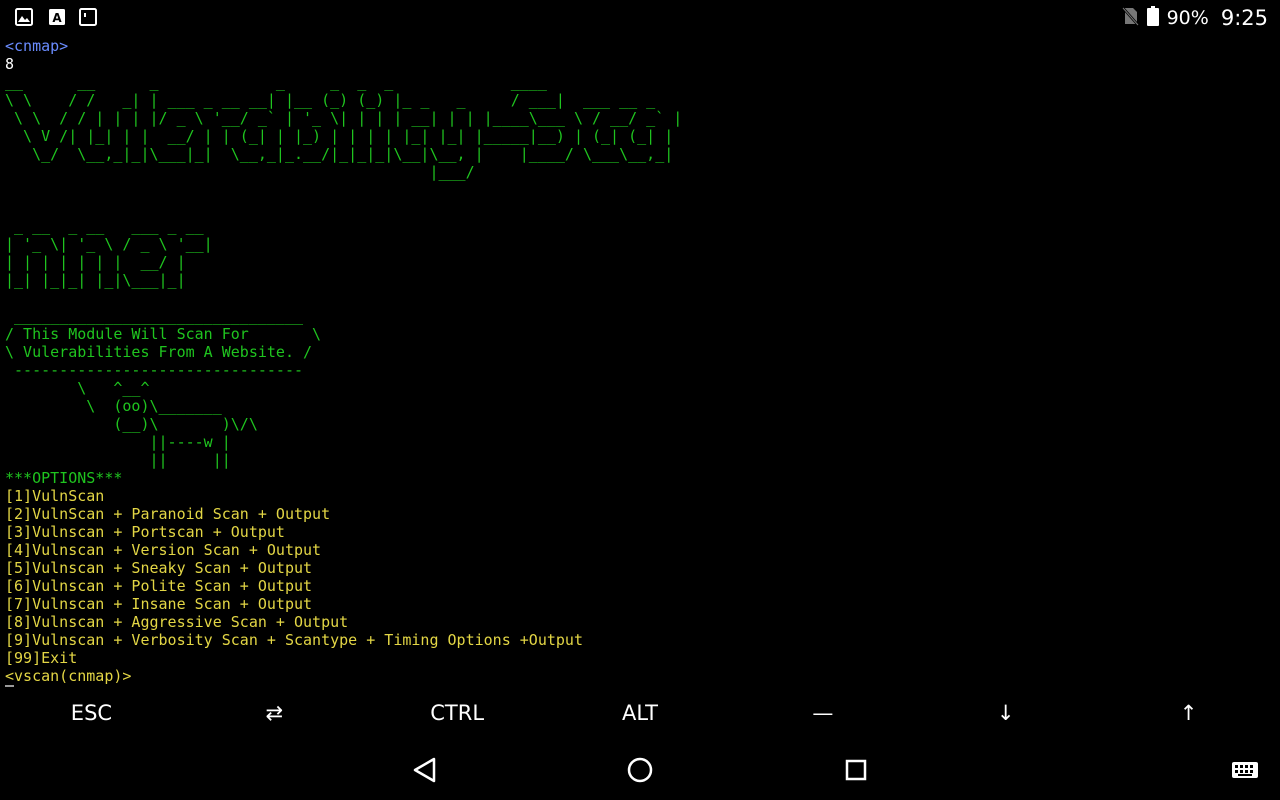 This screenshot has width=1280, height=800. Describe the element at coordinates (118, 442) in the screenshot. I see `terminal-line: ||----w |` at that location.